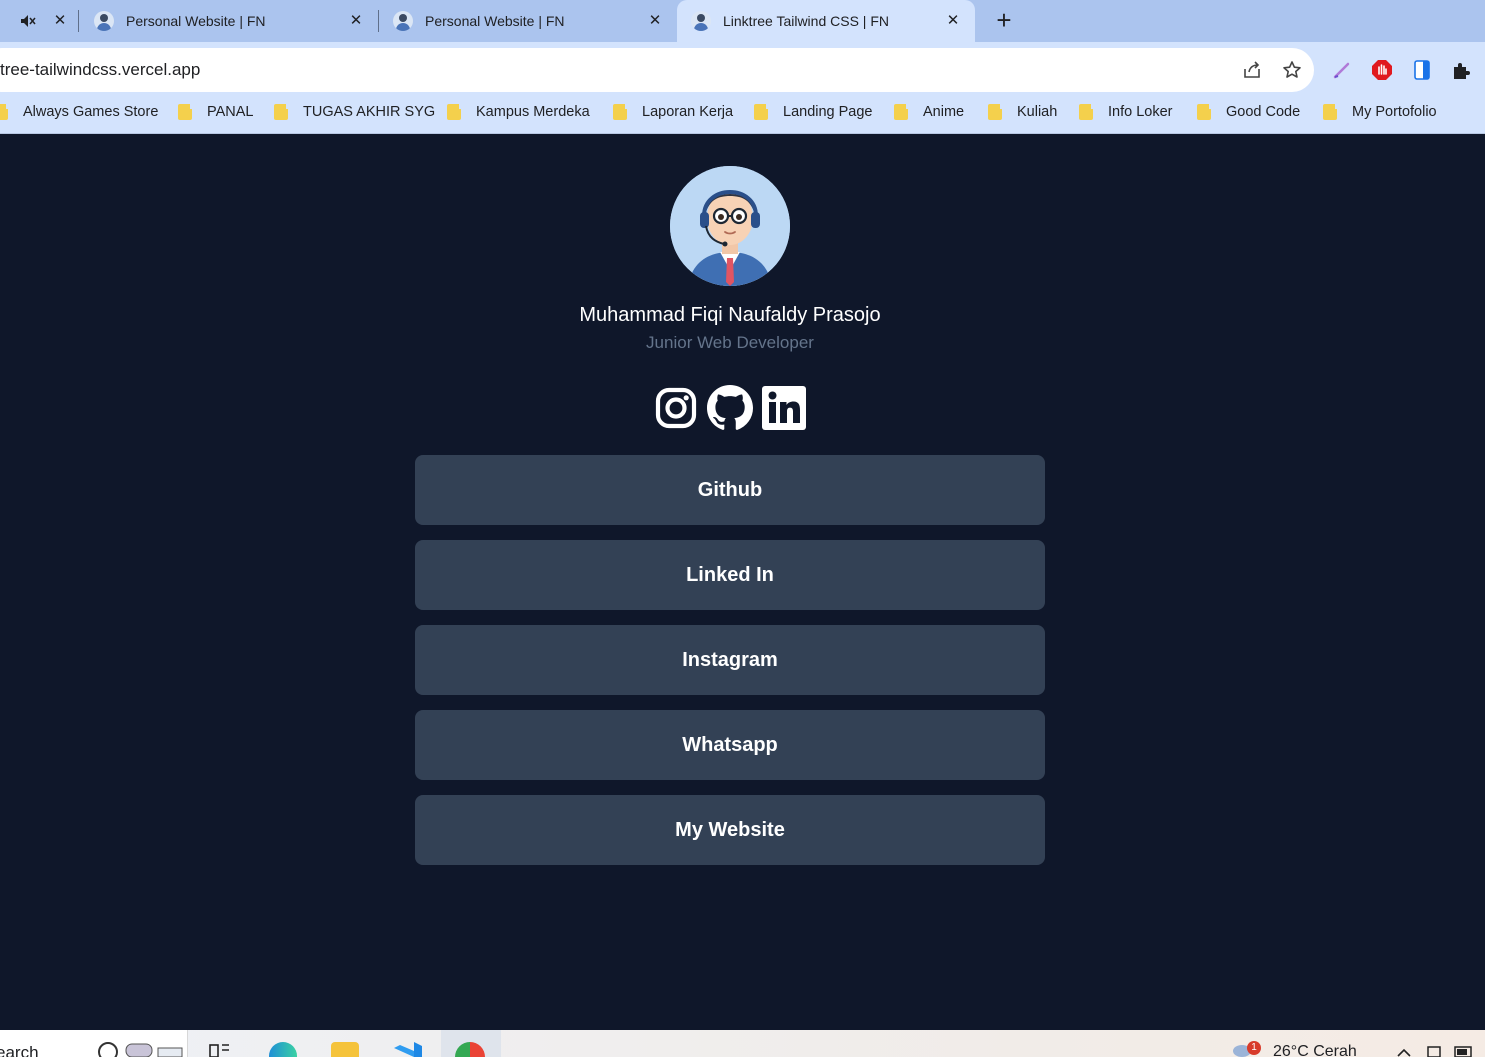 Image resolution: width=1485 pixels, height=1057 pixels. I want to click on new-tab-button: +, so click(1004, 21).